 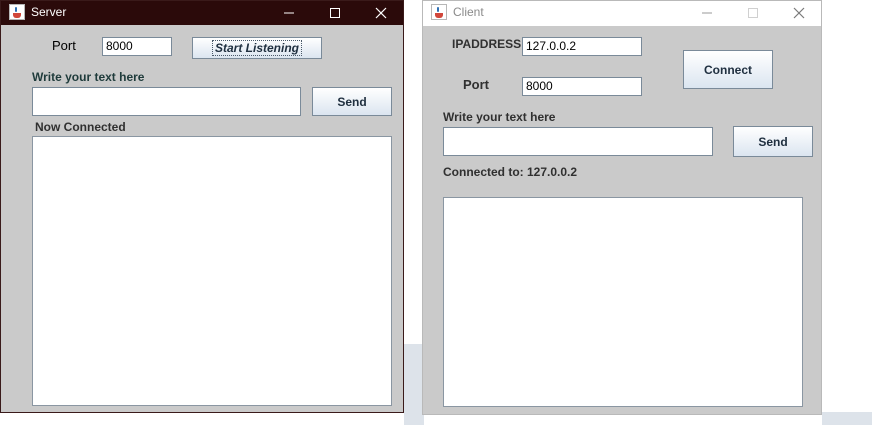 I want to click on ipaddress-field: 127.0.0.2, so click(x=582, y=46).